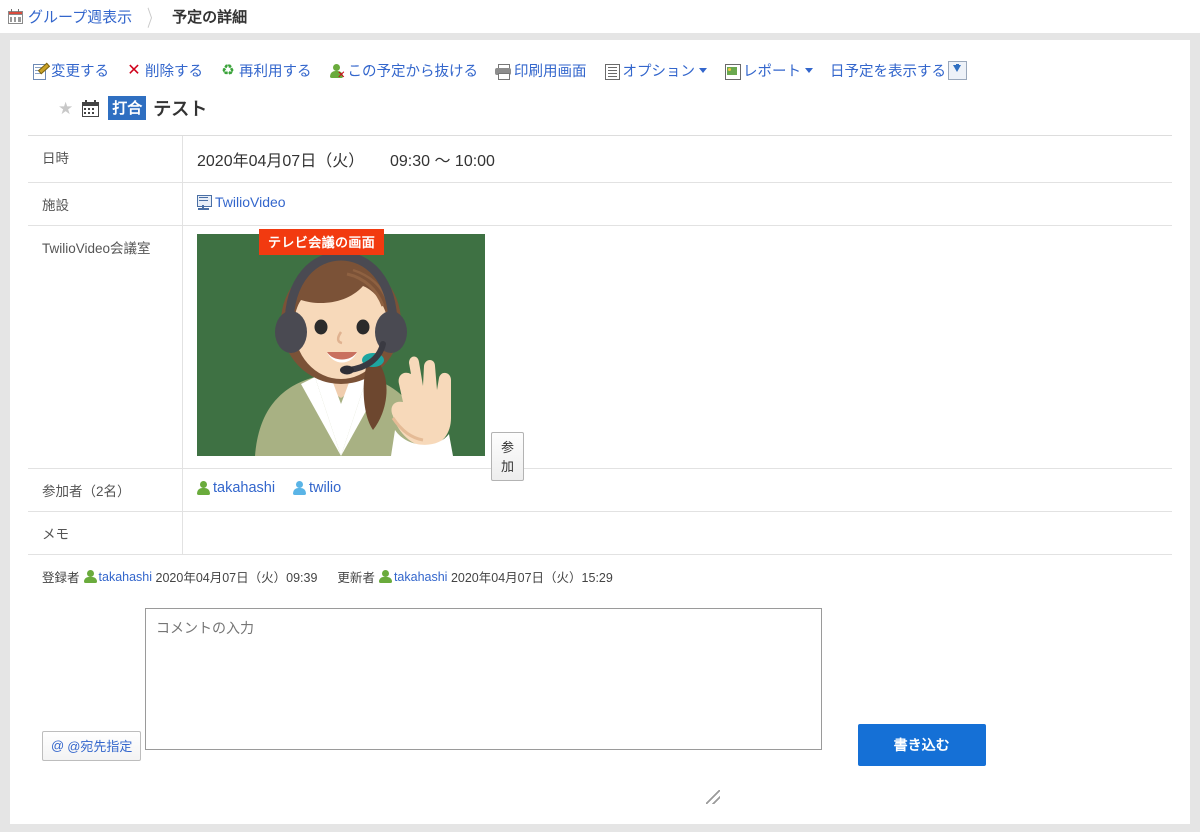 This screenshot has height=832, width=1200. I want to click on row-label-attendees: 参加者（2名）, so click(105, 490).